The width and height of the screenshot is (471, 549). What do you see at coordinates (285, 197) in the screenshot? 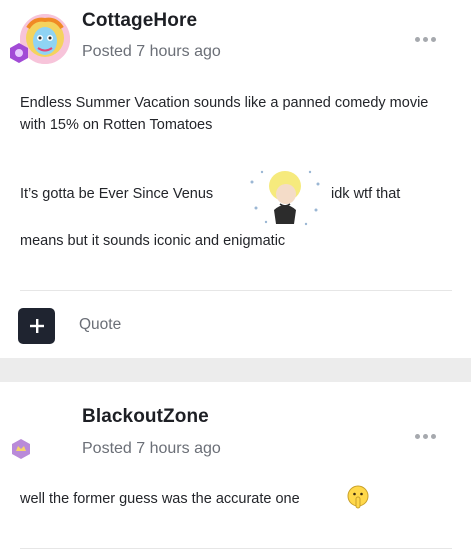
I see `sticker-image` at bounding box center [285, 197].